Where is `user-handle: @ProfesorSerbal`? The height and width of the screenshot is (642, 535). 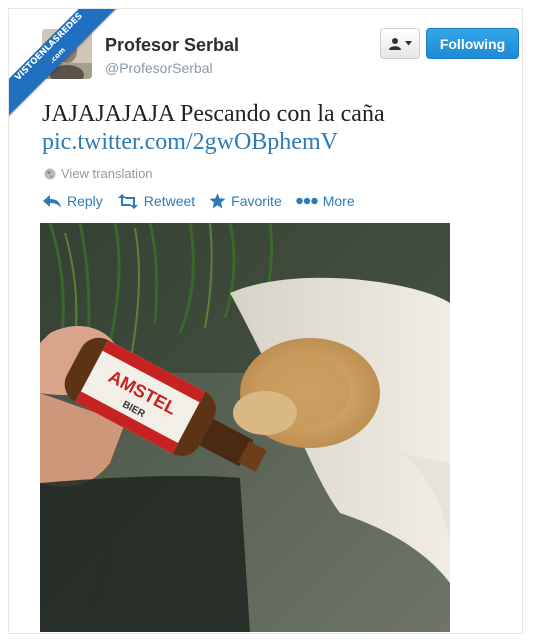 user-handle: @ProfesorSerbal is located at coordinates (159, 68).